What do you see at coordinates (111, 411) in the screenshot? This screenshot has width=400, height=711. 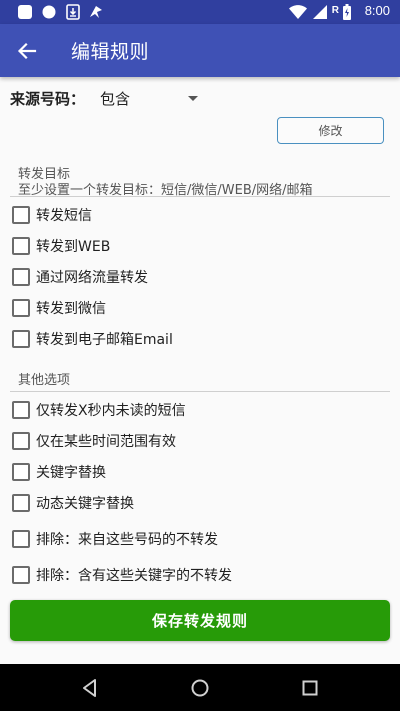 I see `checkbox-label: 仅转发X秒内未读的短信` at bounding box center [111, 411].